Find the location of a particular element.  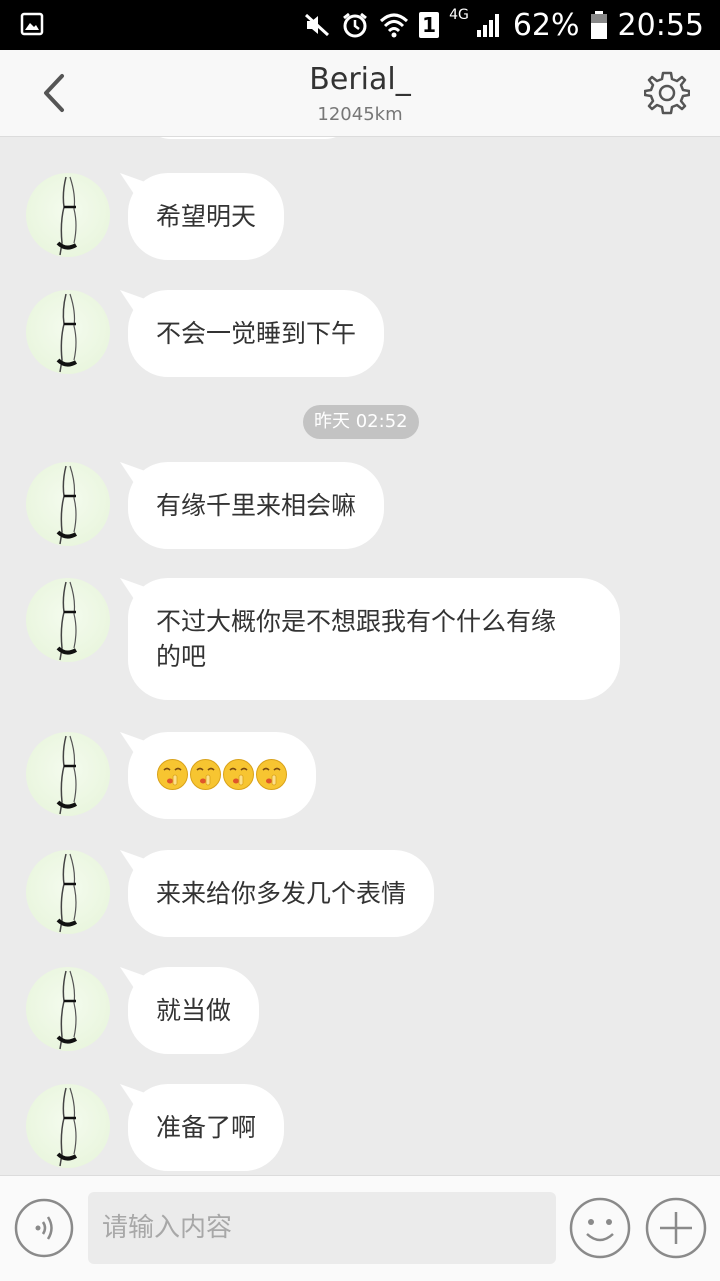

message-bubble is located at coordinates (222, 775).